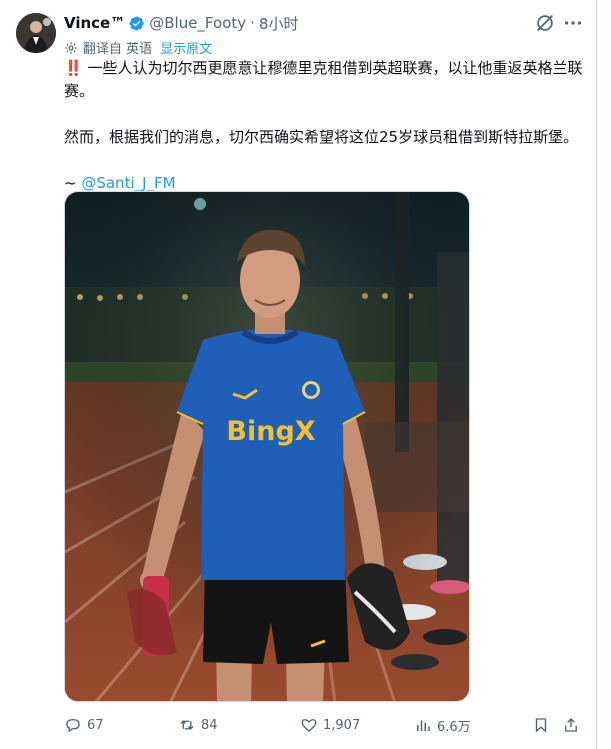 Image resolution: width=611 pixels, height=749 pixels. What do you see at coordinates (95, 725) in the screenshot?
I see `reply-count: 67` at bounding box center [95, 725].